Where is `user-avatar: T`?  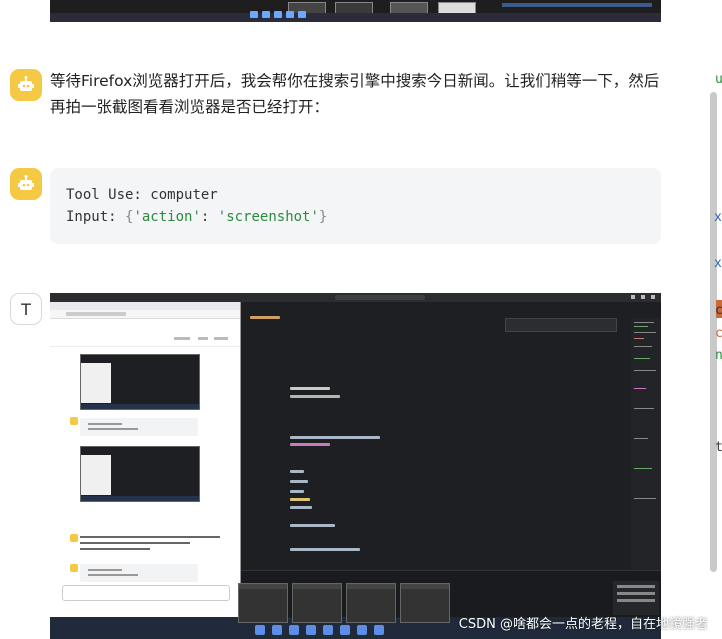 user-avatar: T is located at coordinates (26, 309).